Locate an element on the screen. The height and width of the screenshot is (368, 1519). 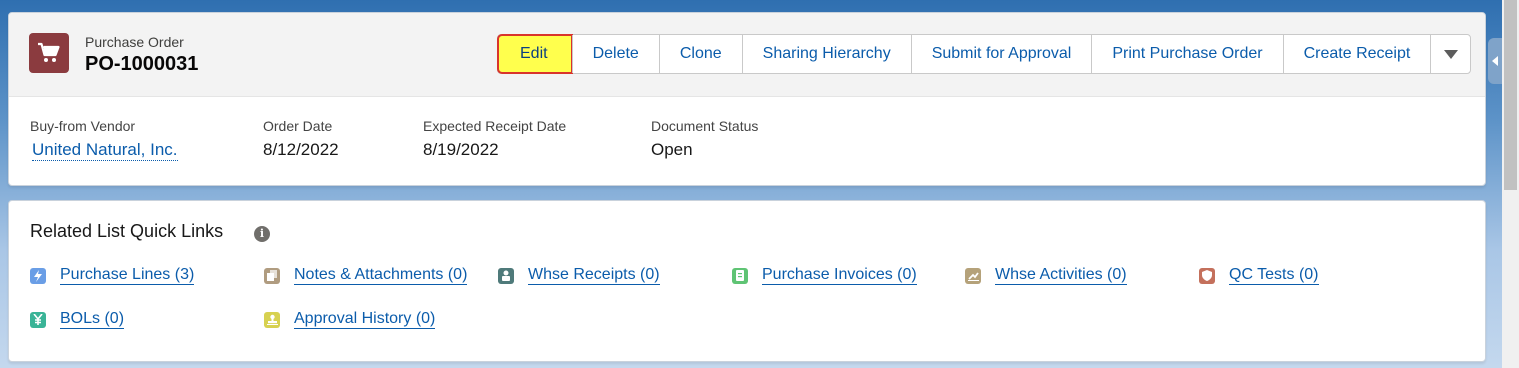
quick-link-label: Whse Receipts (0) is located at coordinates (594, 275).